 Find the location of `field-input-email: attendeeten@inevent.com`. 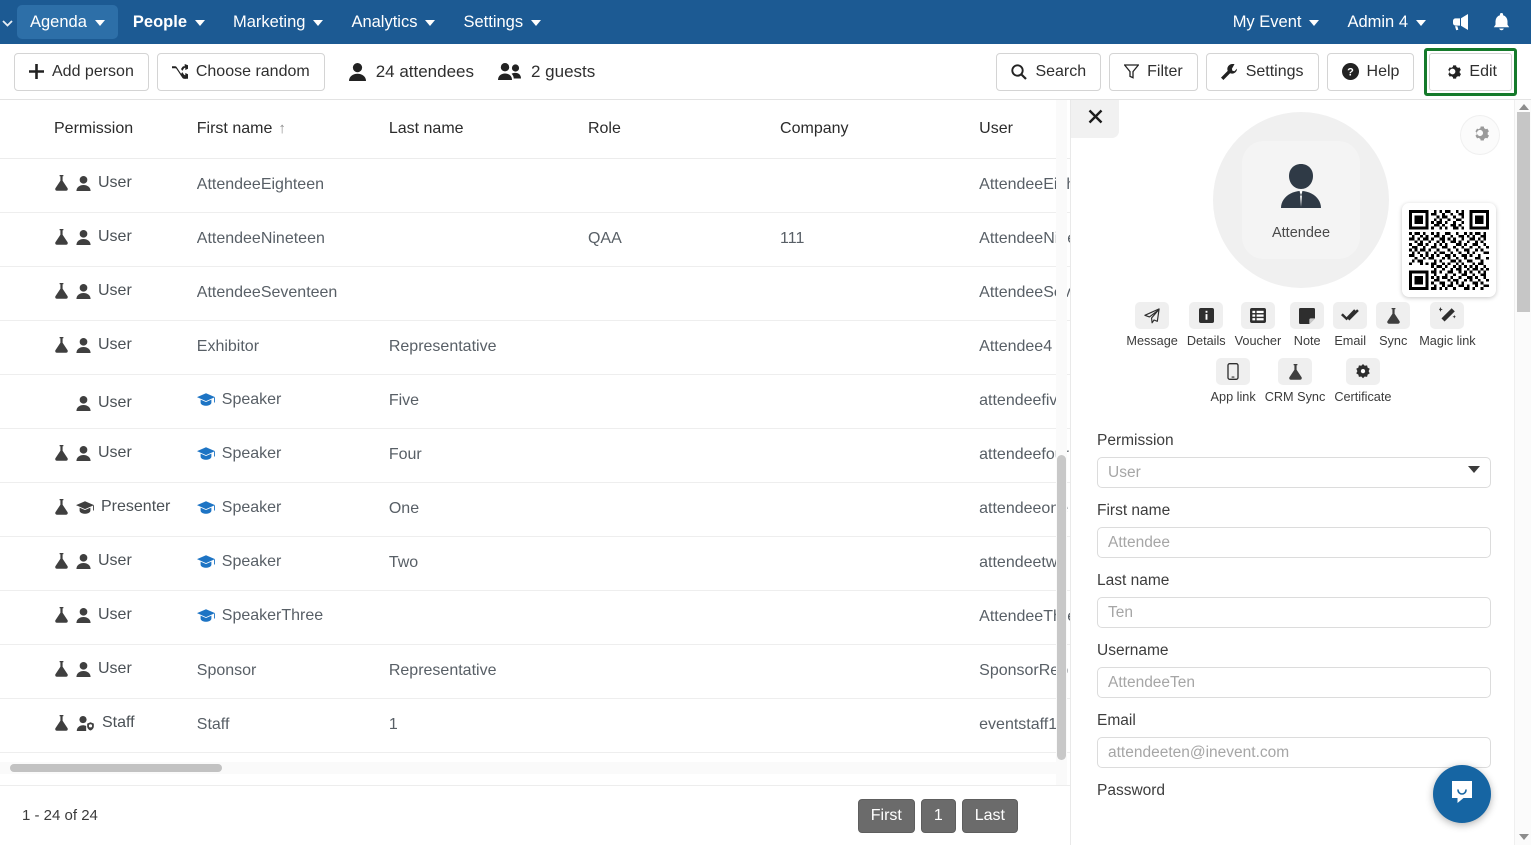

field-input-email: attendeeten@inevent.com is located at coordinates (1294, 752).